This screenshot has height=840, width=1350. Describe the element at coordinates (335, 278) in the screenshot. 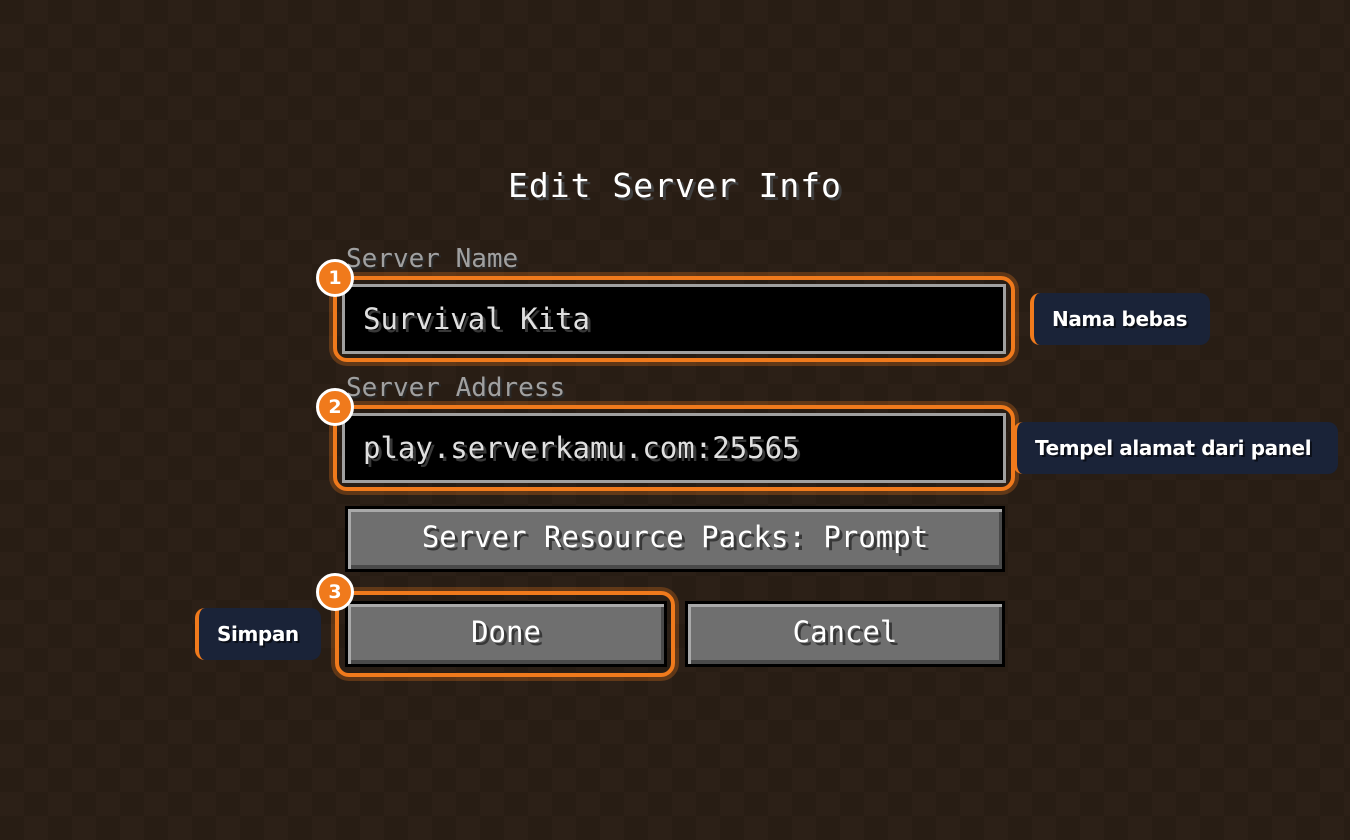

I see `step-badge-1: 1` at that location.